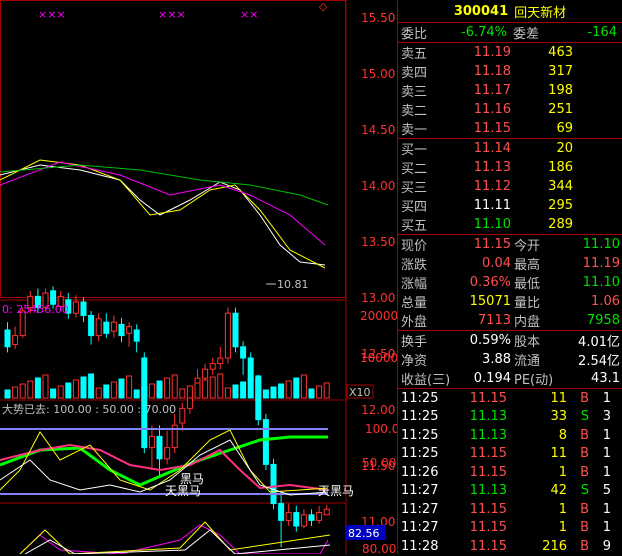  What do you see at coordinates (492, 148) in the screenshot?
I see `book-price: 11.14` at bounding box center [492, 148].